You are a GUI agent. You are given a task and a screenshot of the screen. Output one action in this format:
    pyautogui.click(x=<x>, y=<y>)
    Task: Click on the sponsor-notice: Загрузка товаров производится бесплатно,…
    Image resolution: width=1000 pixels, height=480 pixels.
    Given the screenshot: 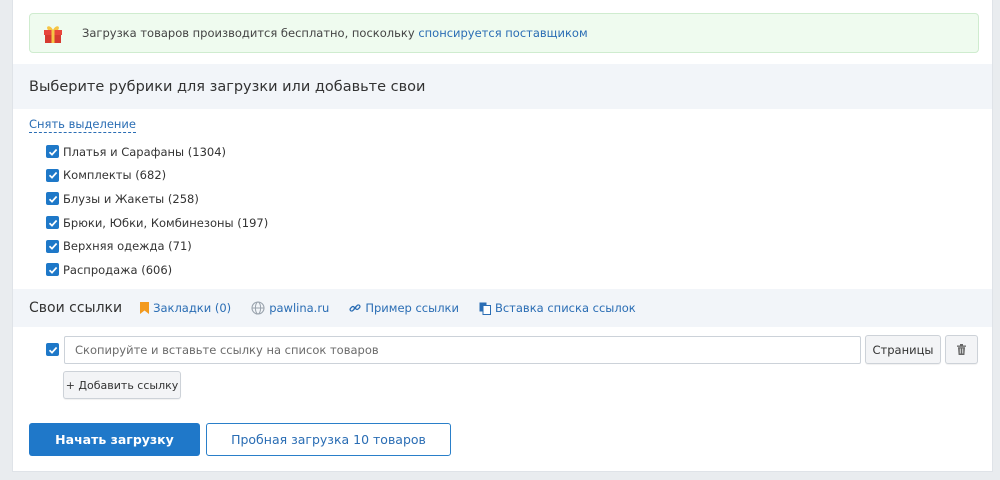 What is the action you would take?
    pyautogui.click(x=504, y=33)
    